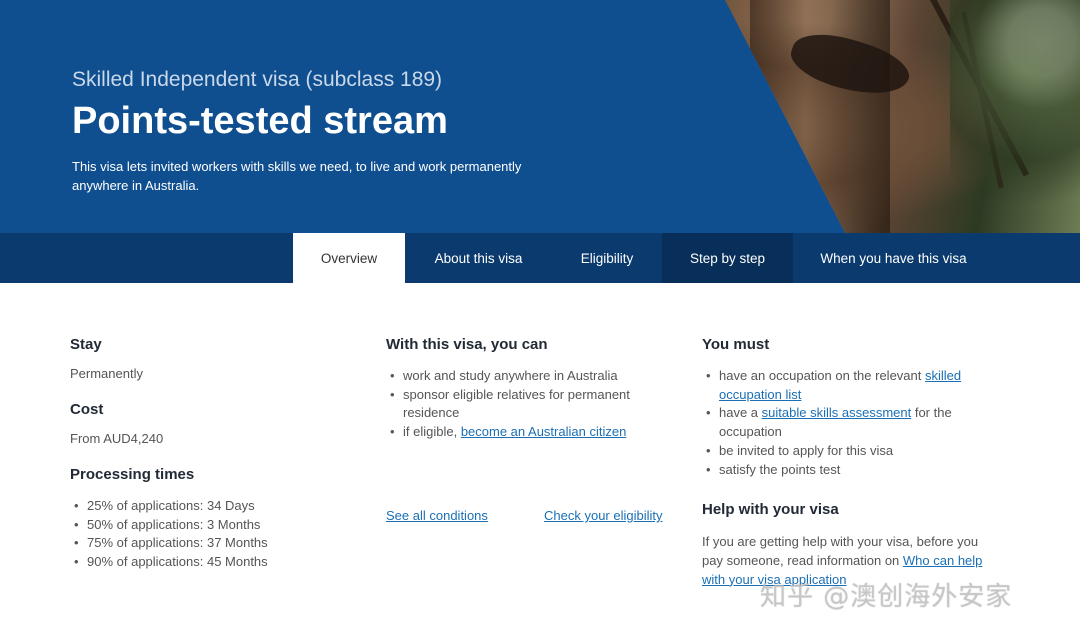 The width and height of the screenshot is (1080, 636). I want to click on see-all-conditions-link: See all conditions, so click(437, 515).